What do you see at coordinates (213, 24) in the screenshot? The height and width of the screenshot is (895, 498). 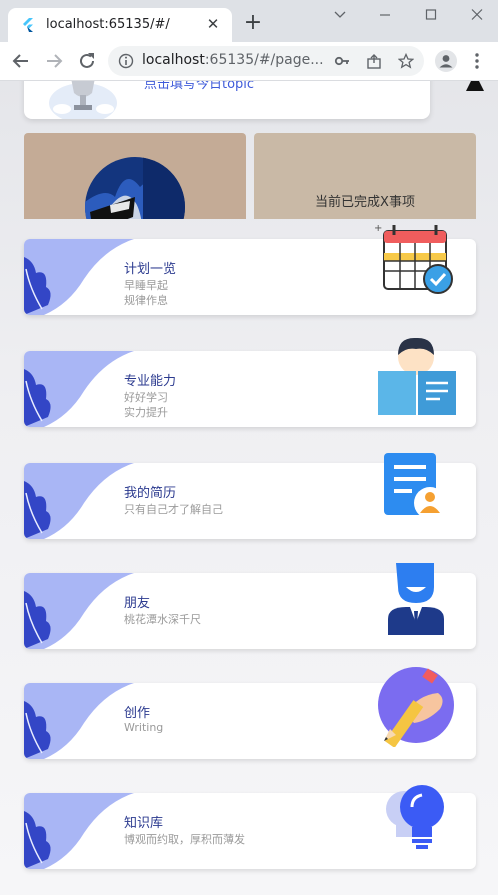 I see `tab-close-icon: ✕` at bounding box center [213, 24].